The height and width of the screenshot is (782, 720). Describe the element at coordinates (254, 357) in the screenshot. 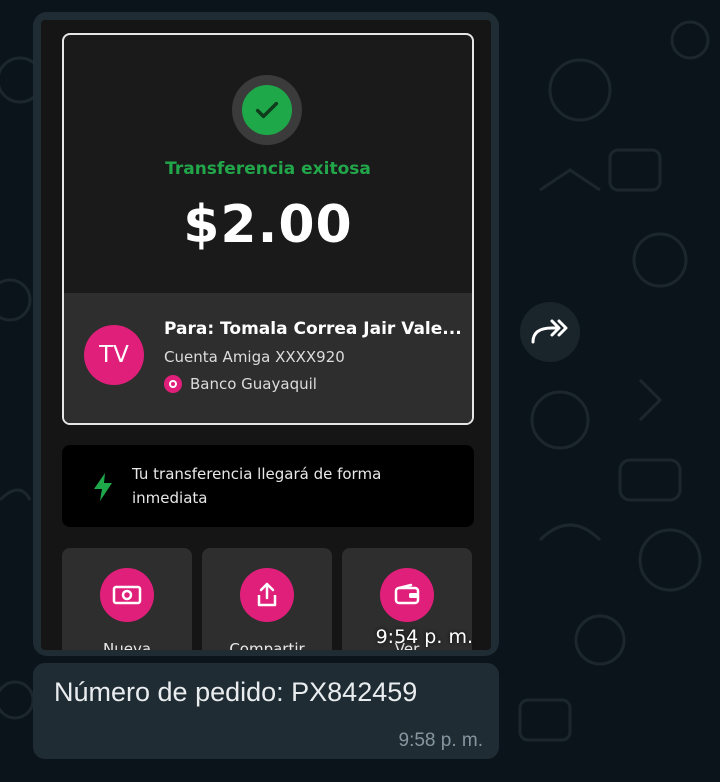

I see `recipient-account: Cuenta Amiga XXXX920` at that location.